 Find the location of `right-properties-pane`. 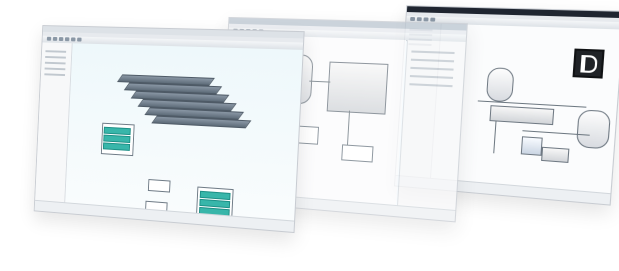

right-properties-pane is located at coordinates (431, 125).